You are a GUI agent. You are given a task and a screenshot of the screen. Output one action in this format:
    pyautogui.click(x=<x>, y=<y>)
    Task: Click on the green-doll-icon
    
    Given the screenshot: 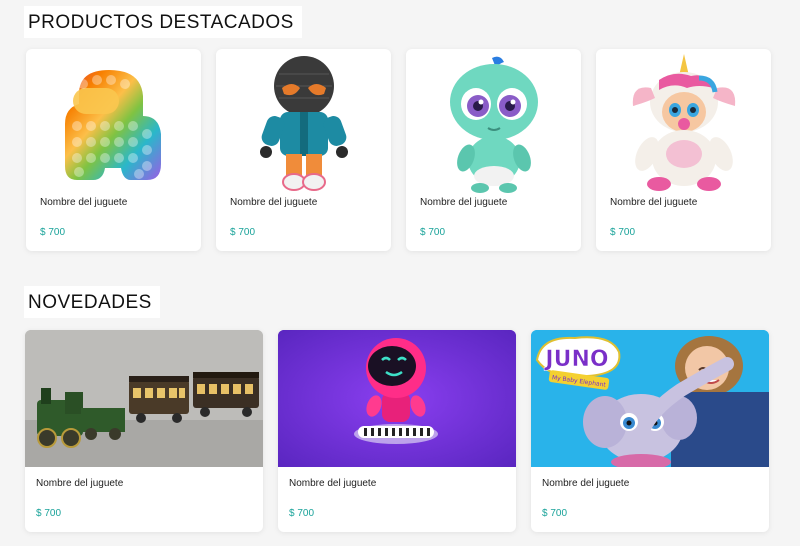 What is the action you would take?
    pyautogui.click(x=493, y=124)
    